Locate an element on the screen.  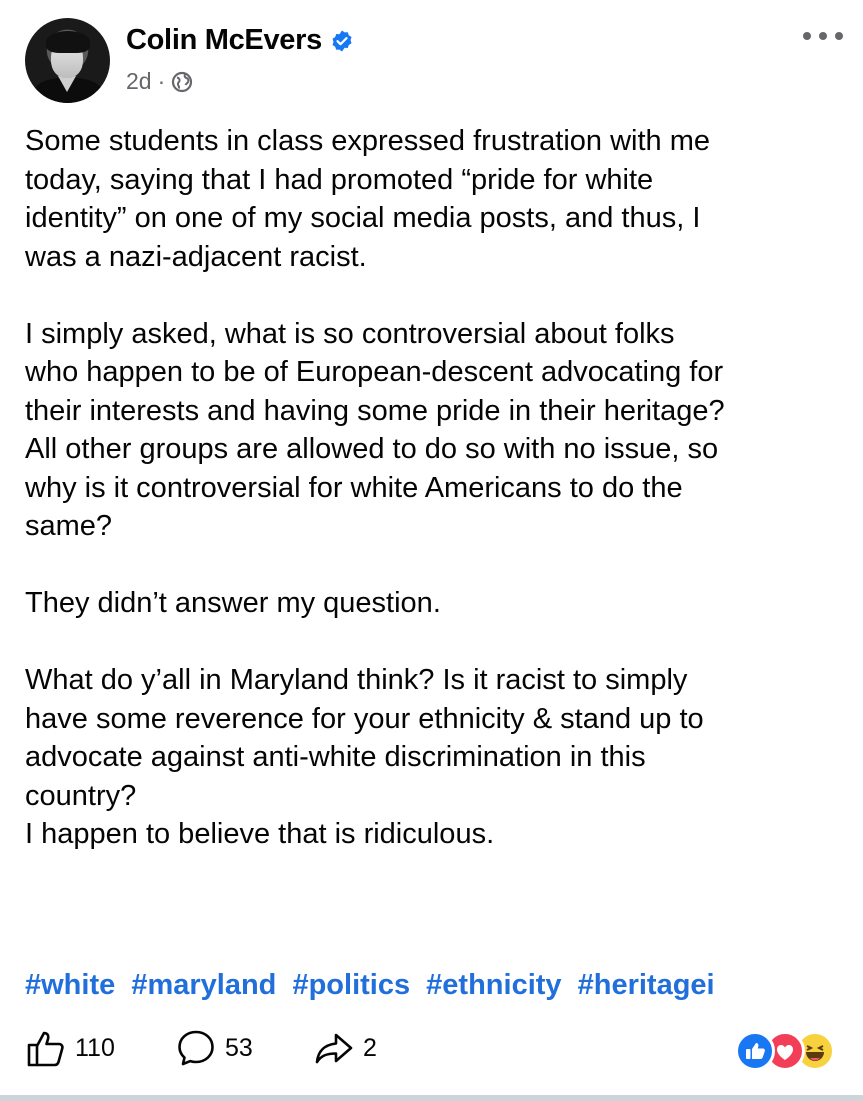
hashtag-link: #heritagei is located at coordinates (646, 985).